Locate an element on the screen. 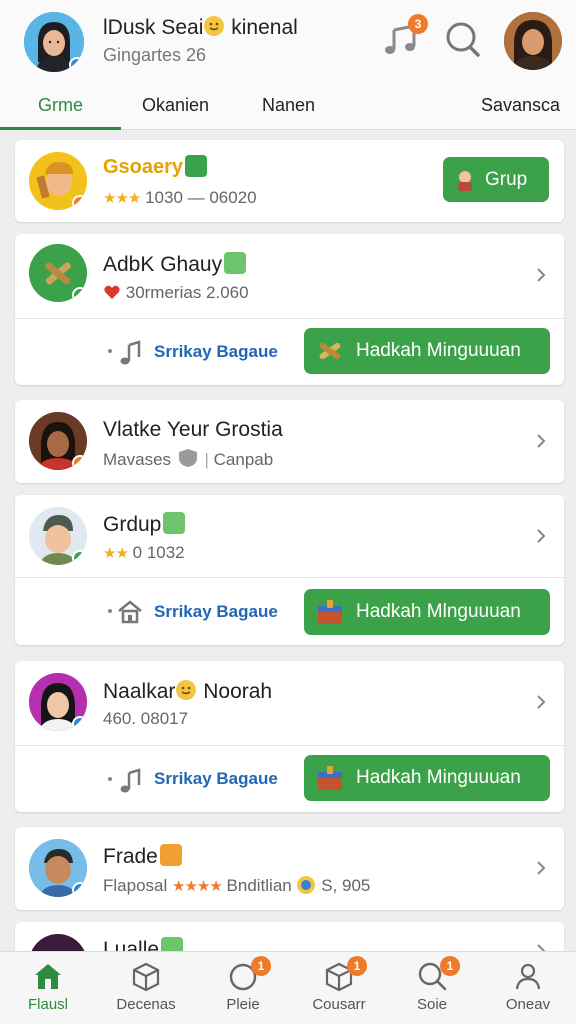 Image resolution: width=576 pixels, height=1024 pixels. profile-name: lDusk Seai kinenal is located at coordinates (200, 27).